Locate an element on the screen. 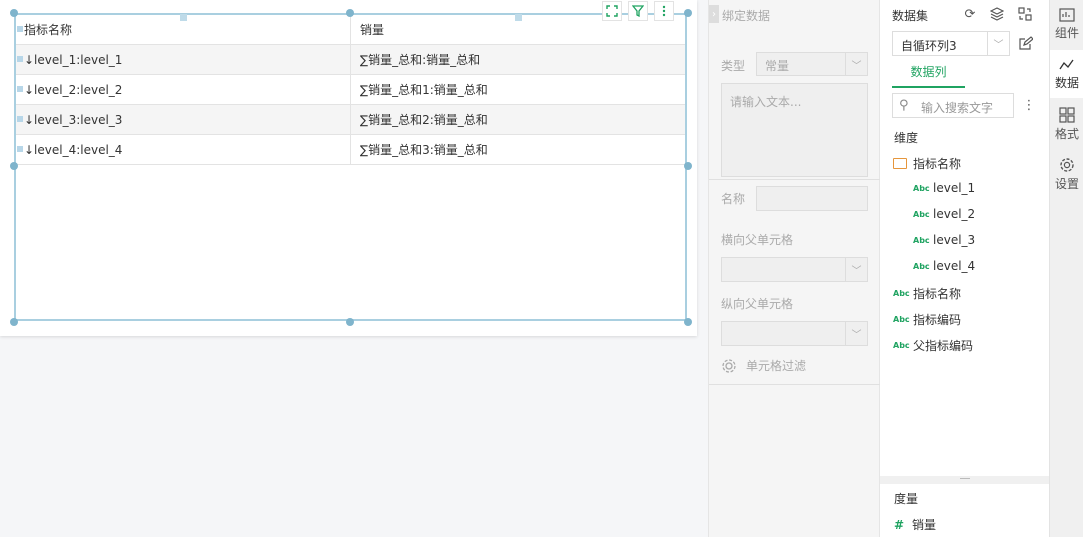 The image size is (1083, 537). v-parent-select: ﹀ is located at coordinates (794, 333).